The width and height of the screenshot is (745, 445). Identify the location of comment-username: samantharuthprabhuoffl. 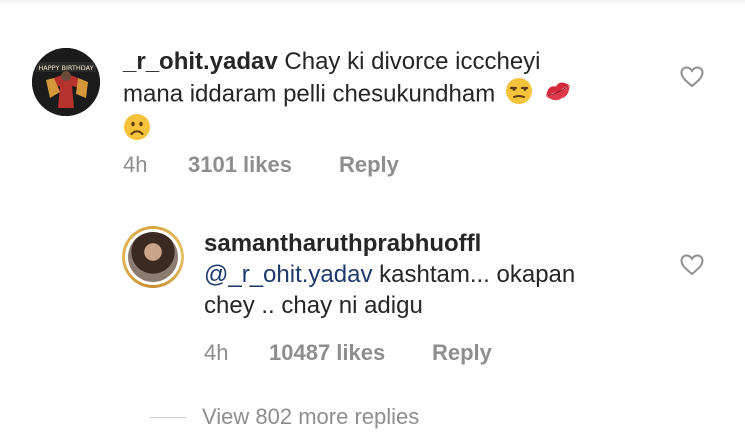
(342, 243).